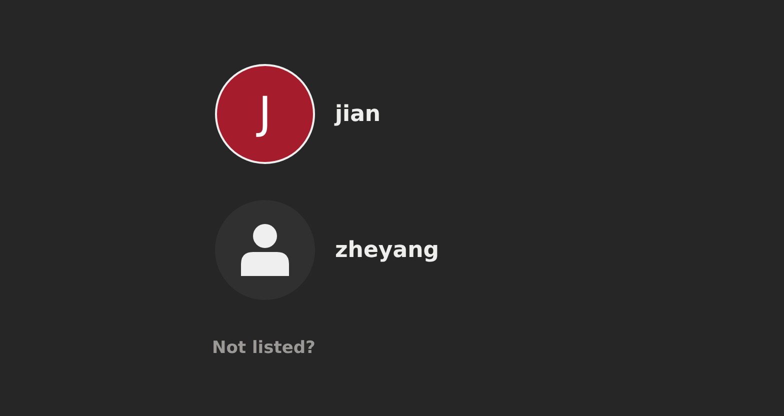 The width and height of the screenshot is (784, 416). I want to click on user-name: jian, so click(358, 114).